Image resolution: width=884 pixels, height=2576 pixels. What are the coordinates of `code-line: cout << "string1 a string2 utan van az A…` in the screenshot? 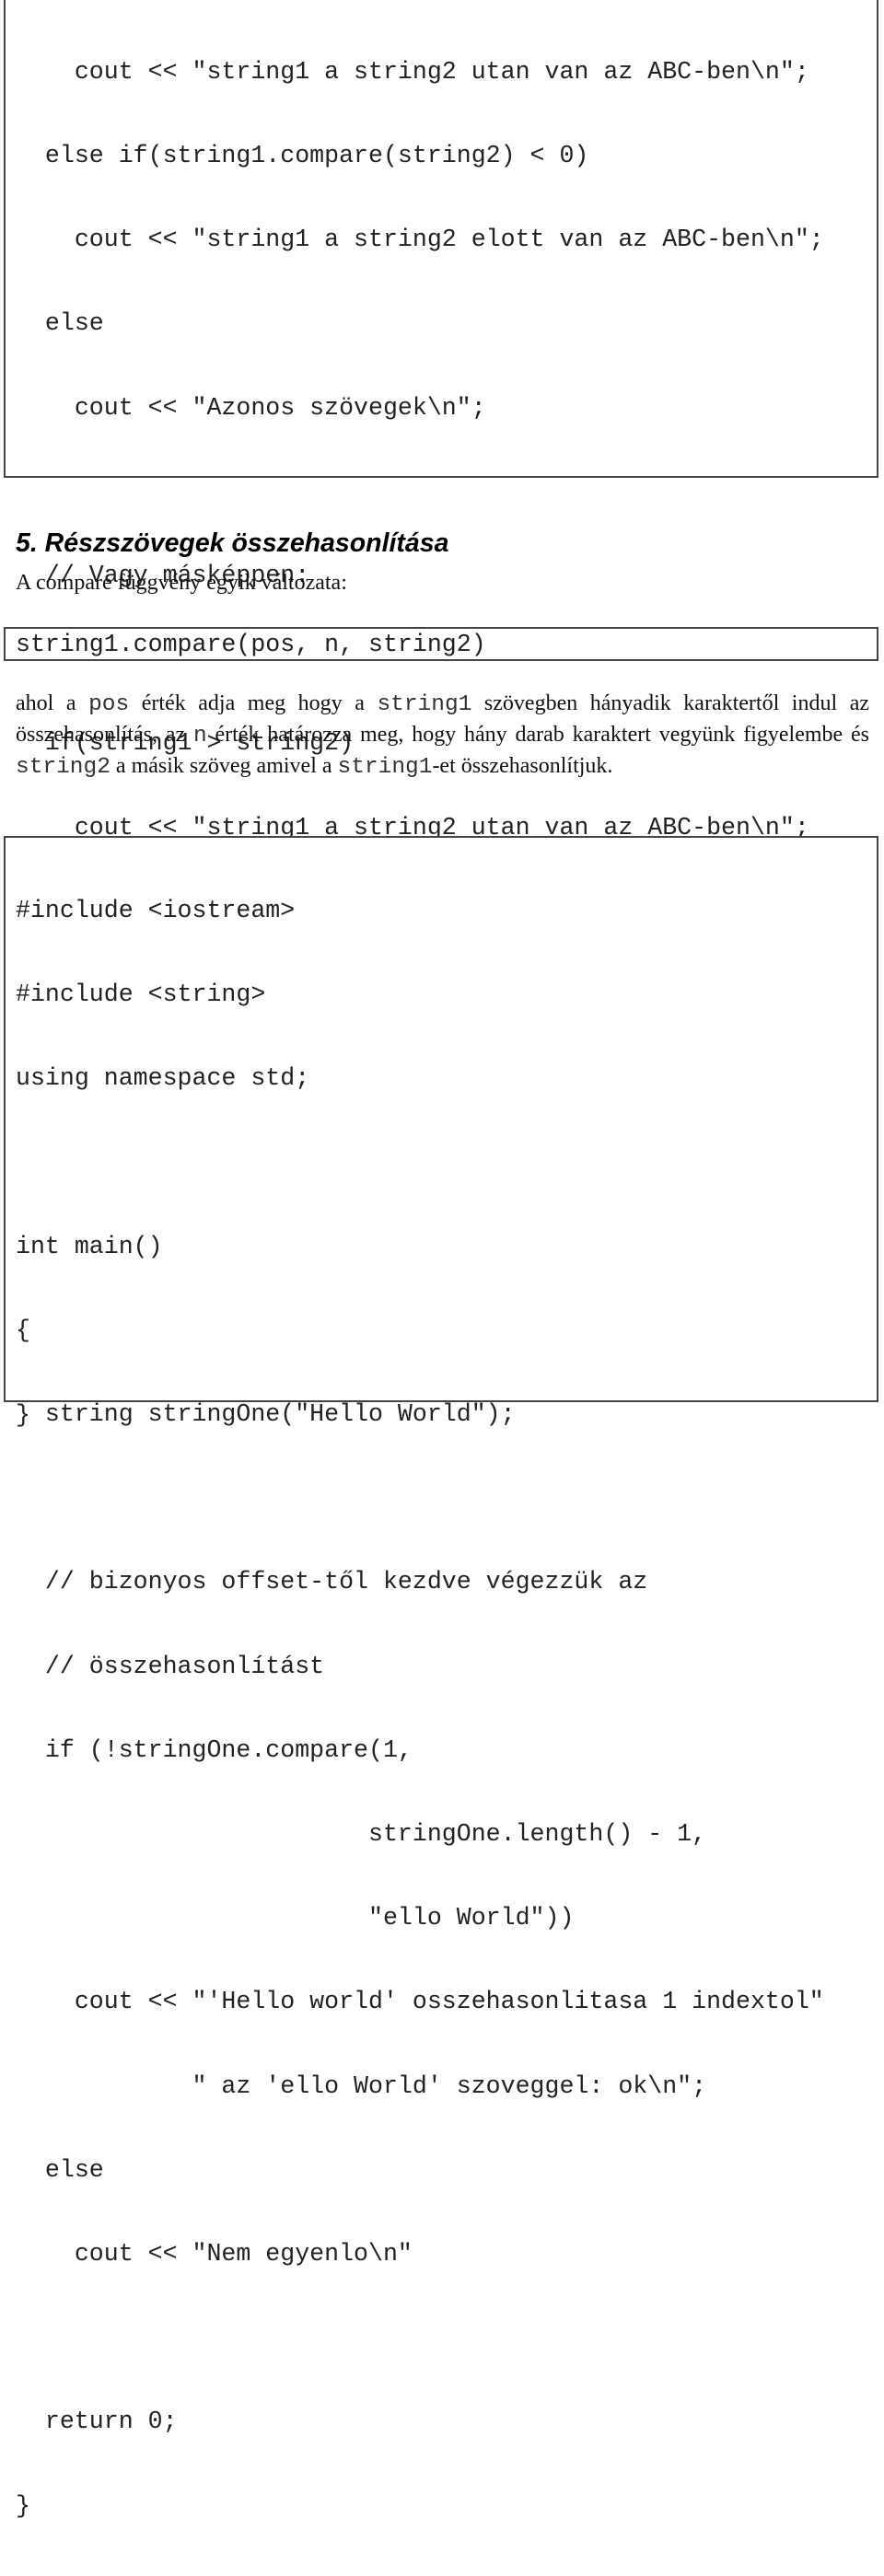 It's located at (412, 71).